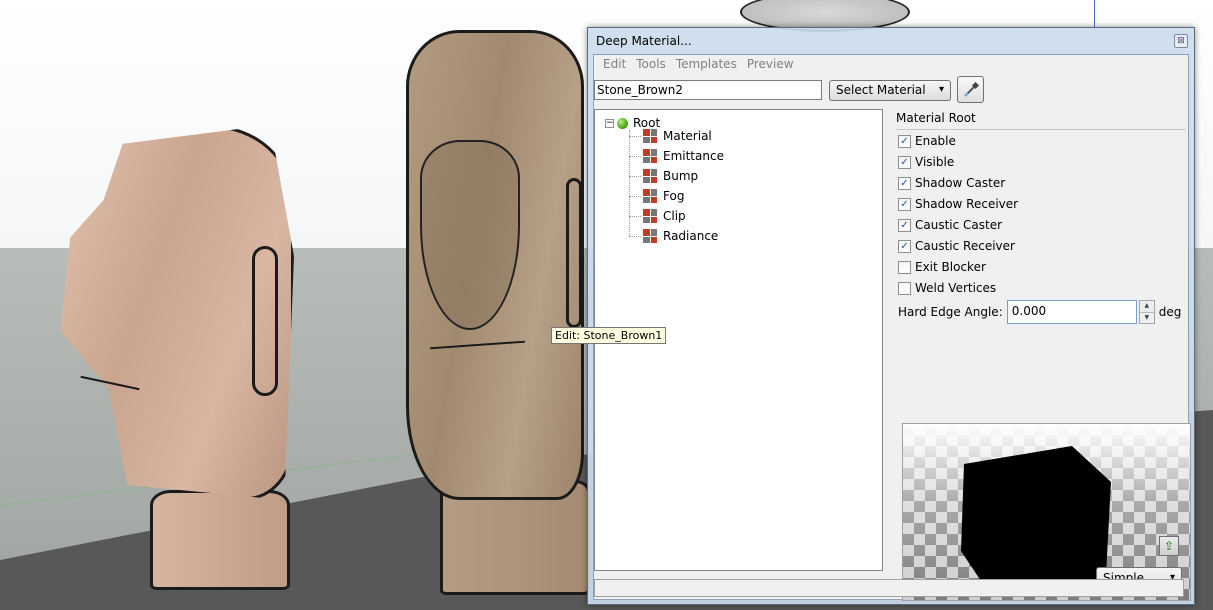 The height and width of the screenshot is (610, 1213). I want to click on checkbox-caustic-receiver: ✓ Caustic Receiver, so click(956, 246).